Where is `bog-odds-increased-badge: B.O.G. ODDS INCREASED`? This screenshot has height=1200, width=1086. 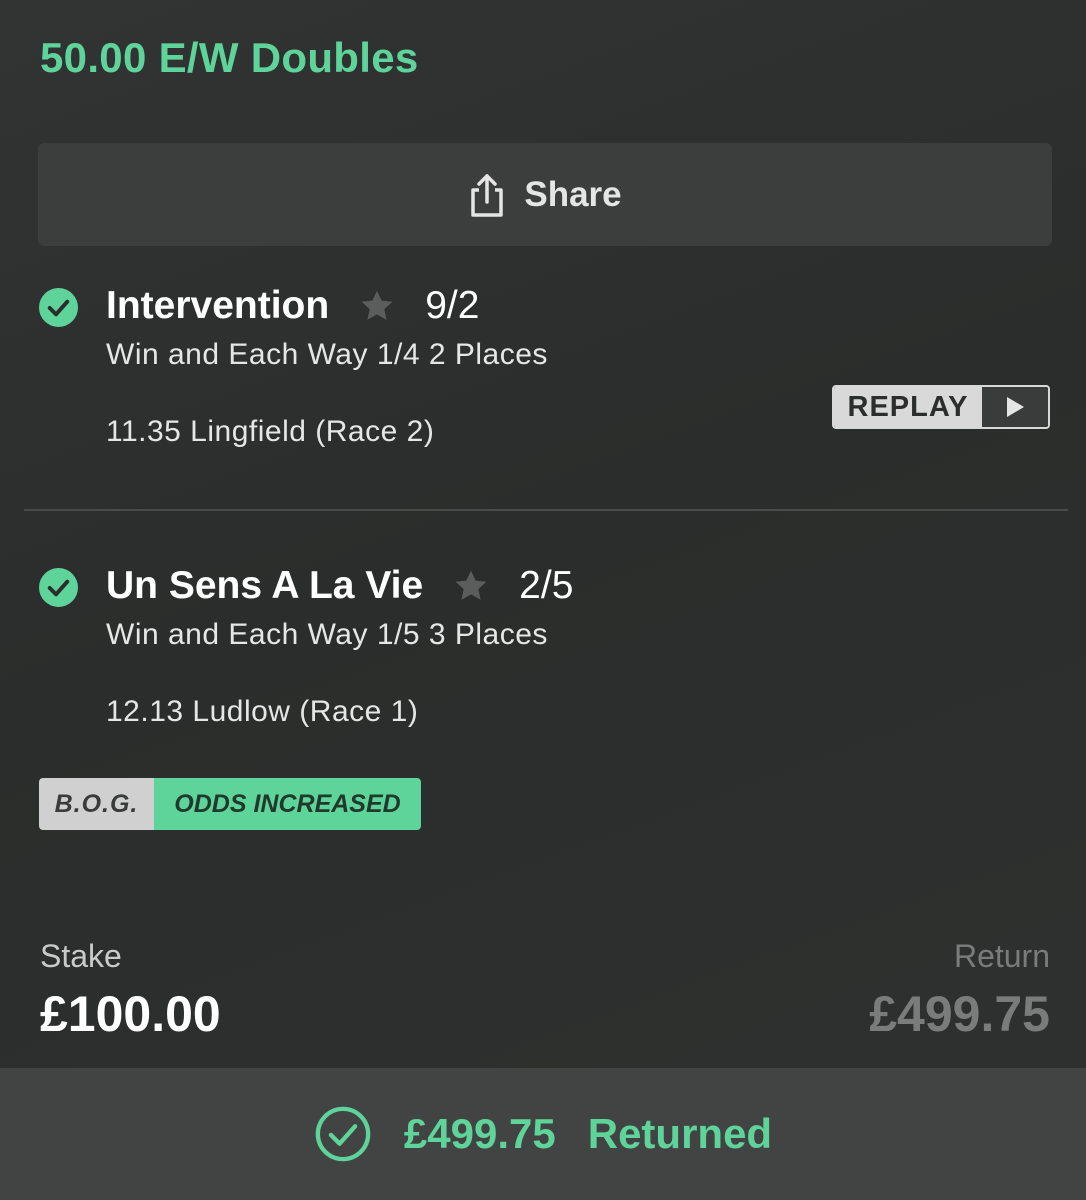
bog-odds-increased-badge: B.O.G. ODDS INCREASED is located at coordinates (230, 804).